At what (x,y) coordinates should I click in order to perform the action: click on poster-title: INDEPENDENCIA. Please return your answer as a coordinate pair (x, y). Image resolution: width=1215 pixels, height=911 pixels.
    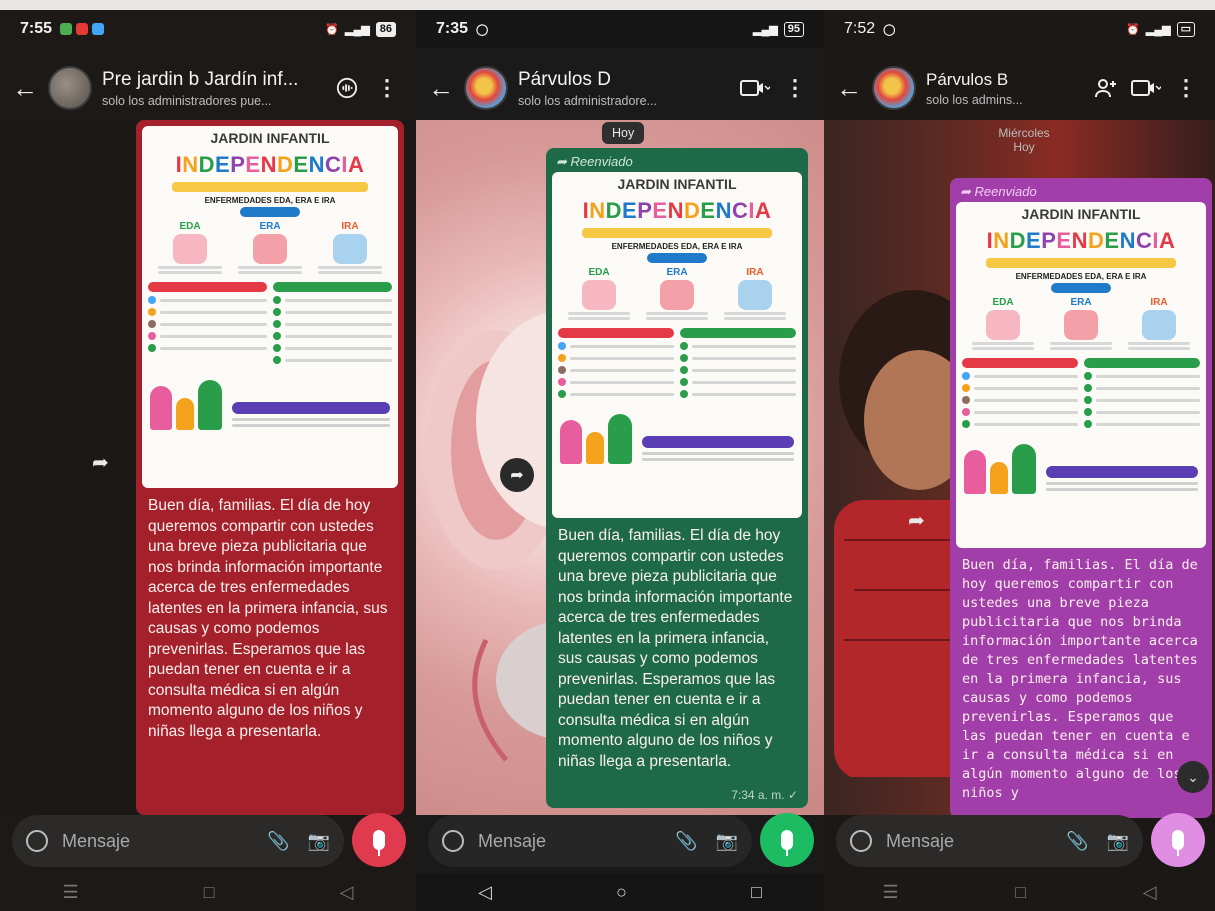
    Looking at the image, I should click on (677, 210).